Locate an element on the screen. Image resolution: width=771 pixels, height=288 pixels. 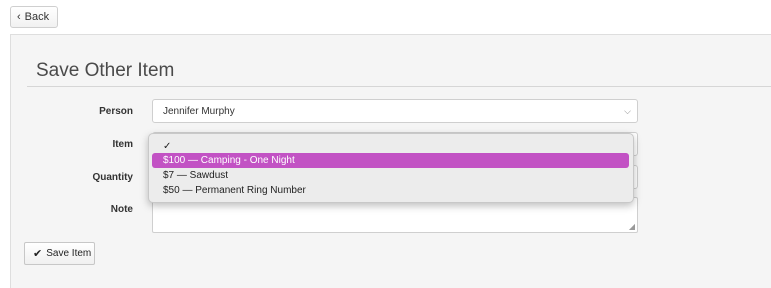
title-divider is located at coordinates (399, 86).